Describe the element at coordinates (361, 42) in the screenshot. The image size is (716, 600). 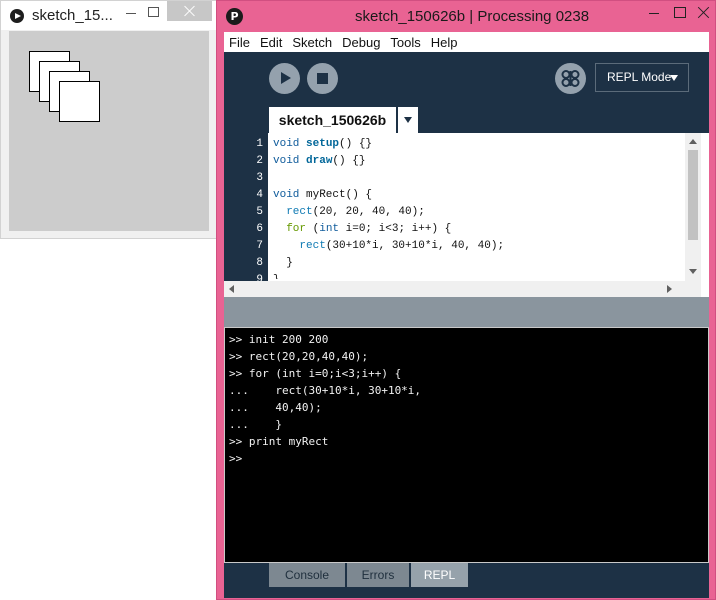
I see `menu-debug: Debug` at that location.